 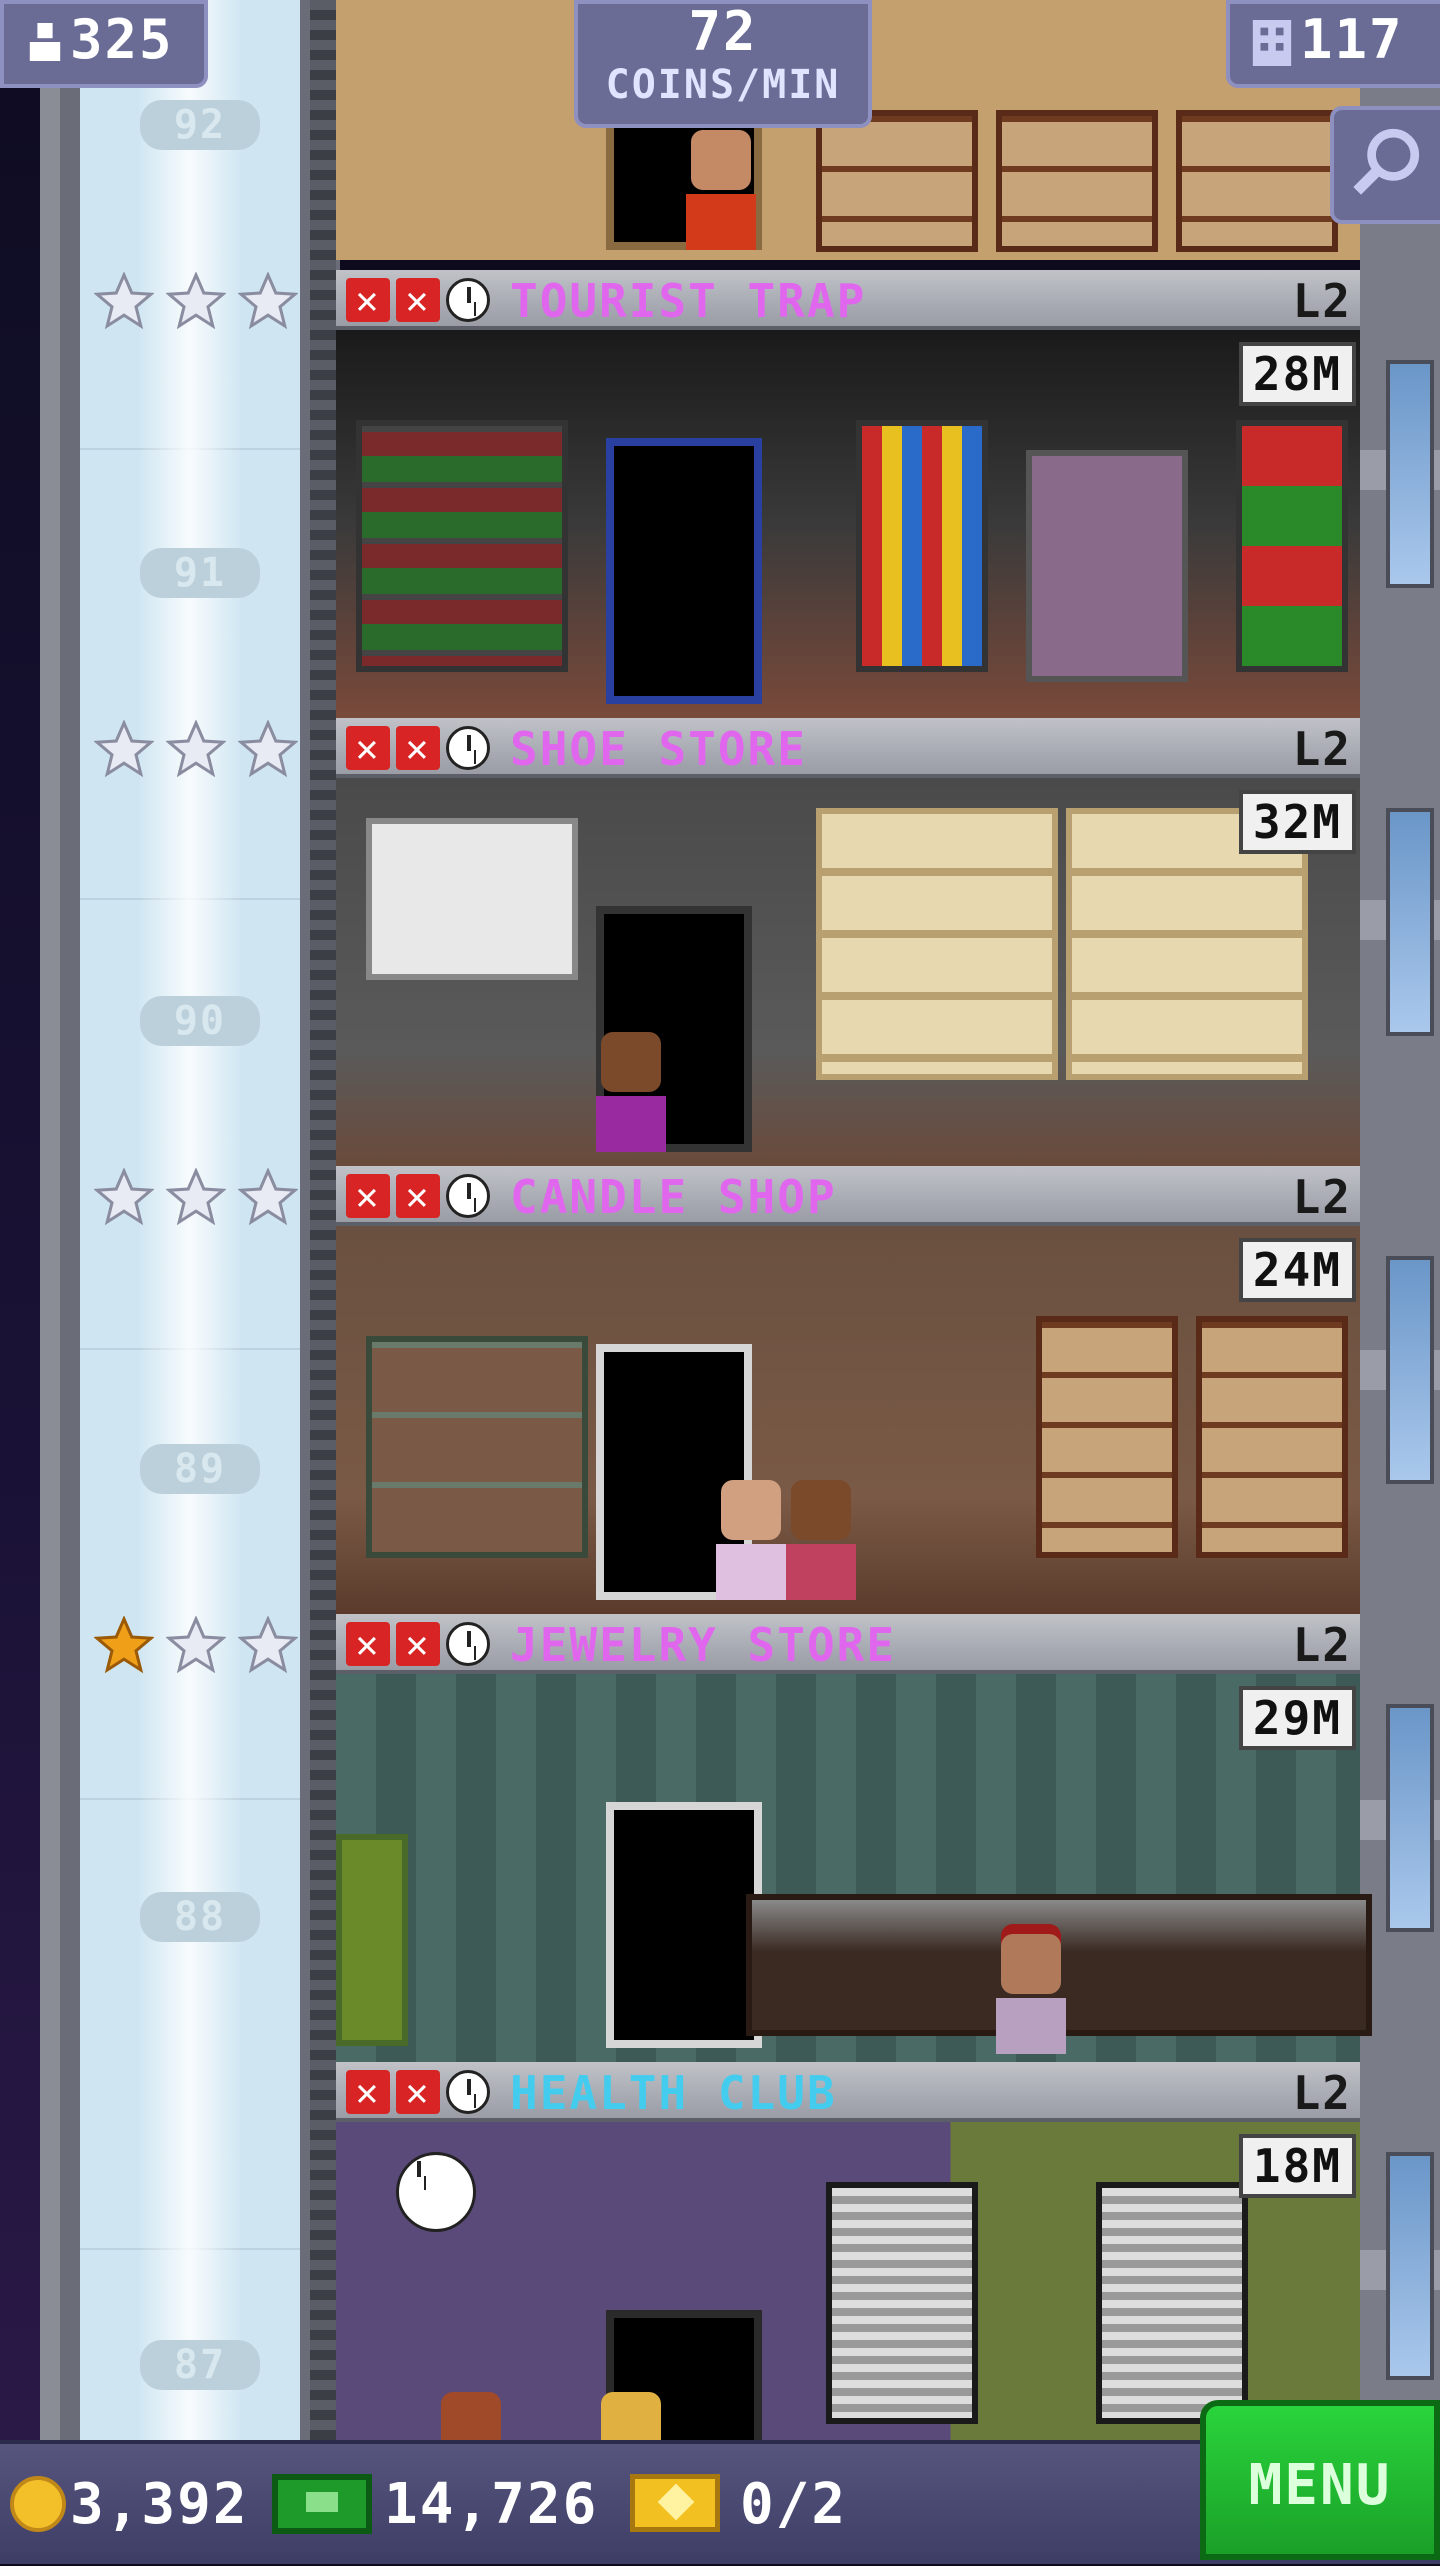 I want to click on wall-clock-icon, so click(x=436, y=2192).